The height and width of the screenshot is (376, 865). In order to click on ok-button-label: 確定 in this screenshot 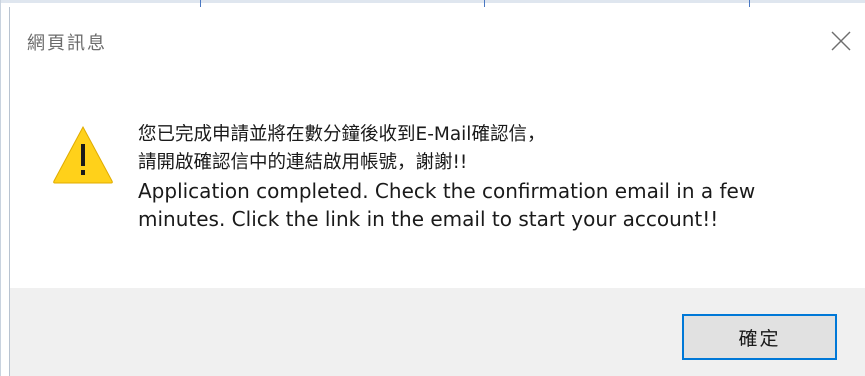, I will do `click(759, 338)`.